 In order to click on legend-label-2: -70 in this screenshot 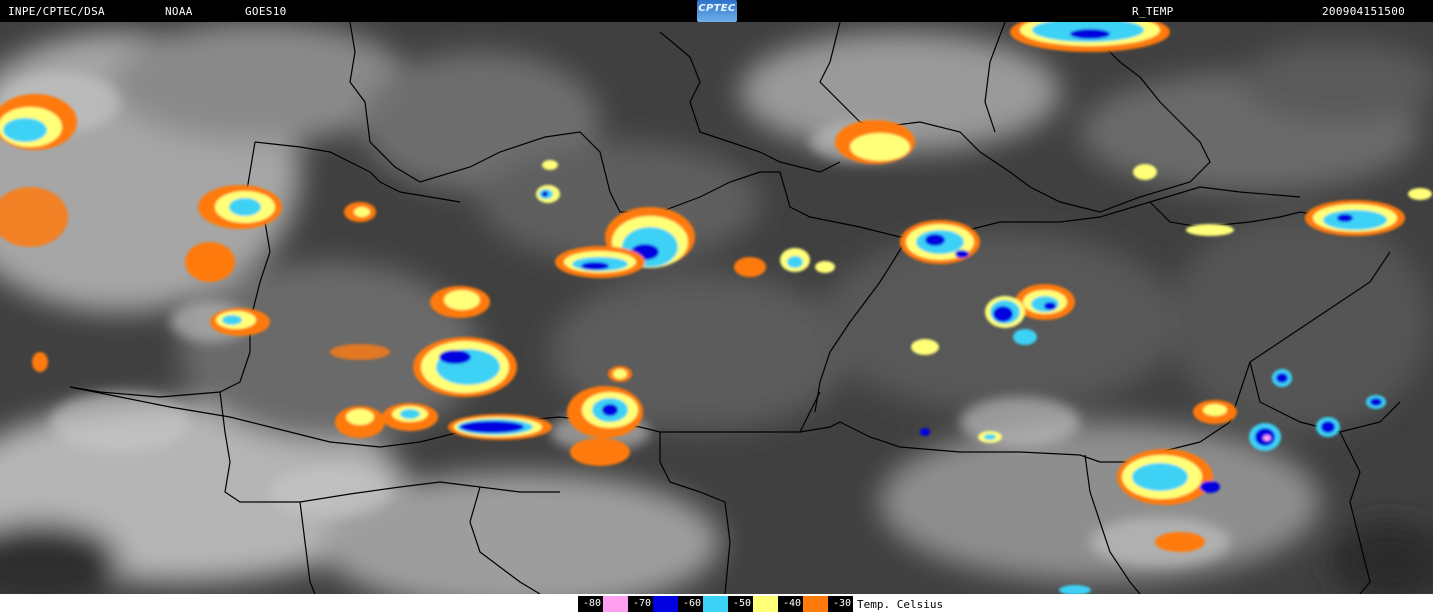, I will do `click(640, 604)`.